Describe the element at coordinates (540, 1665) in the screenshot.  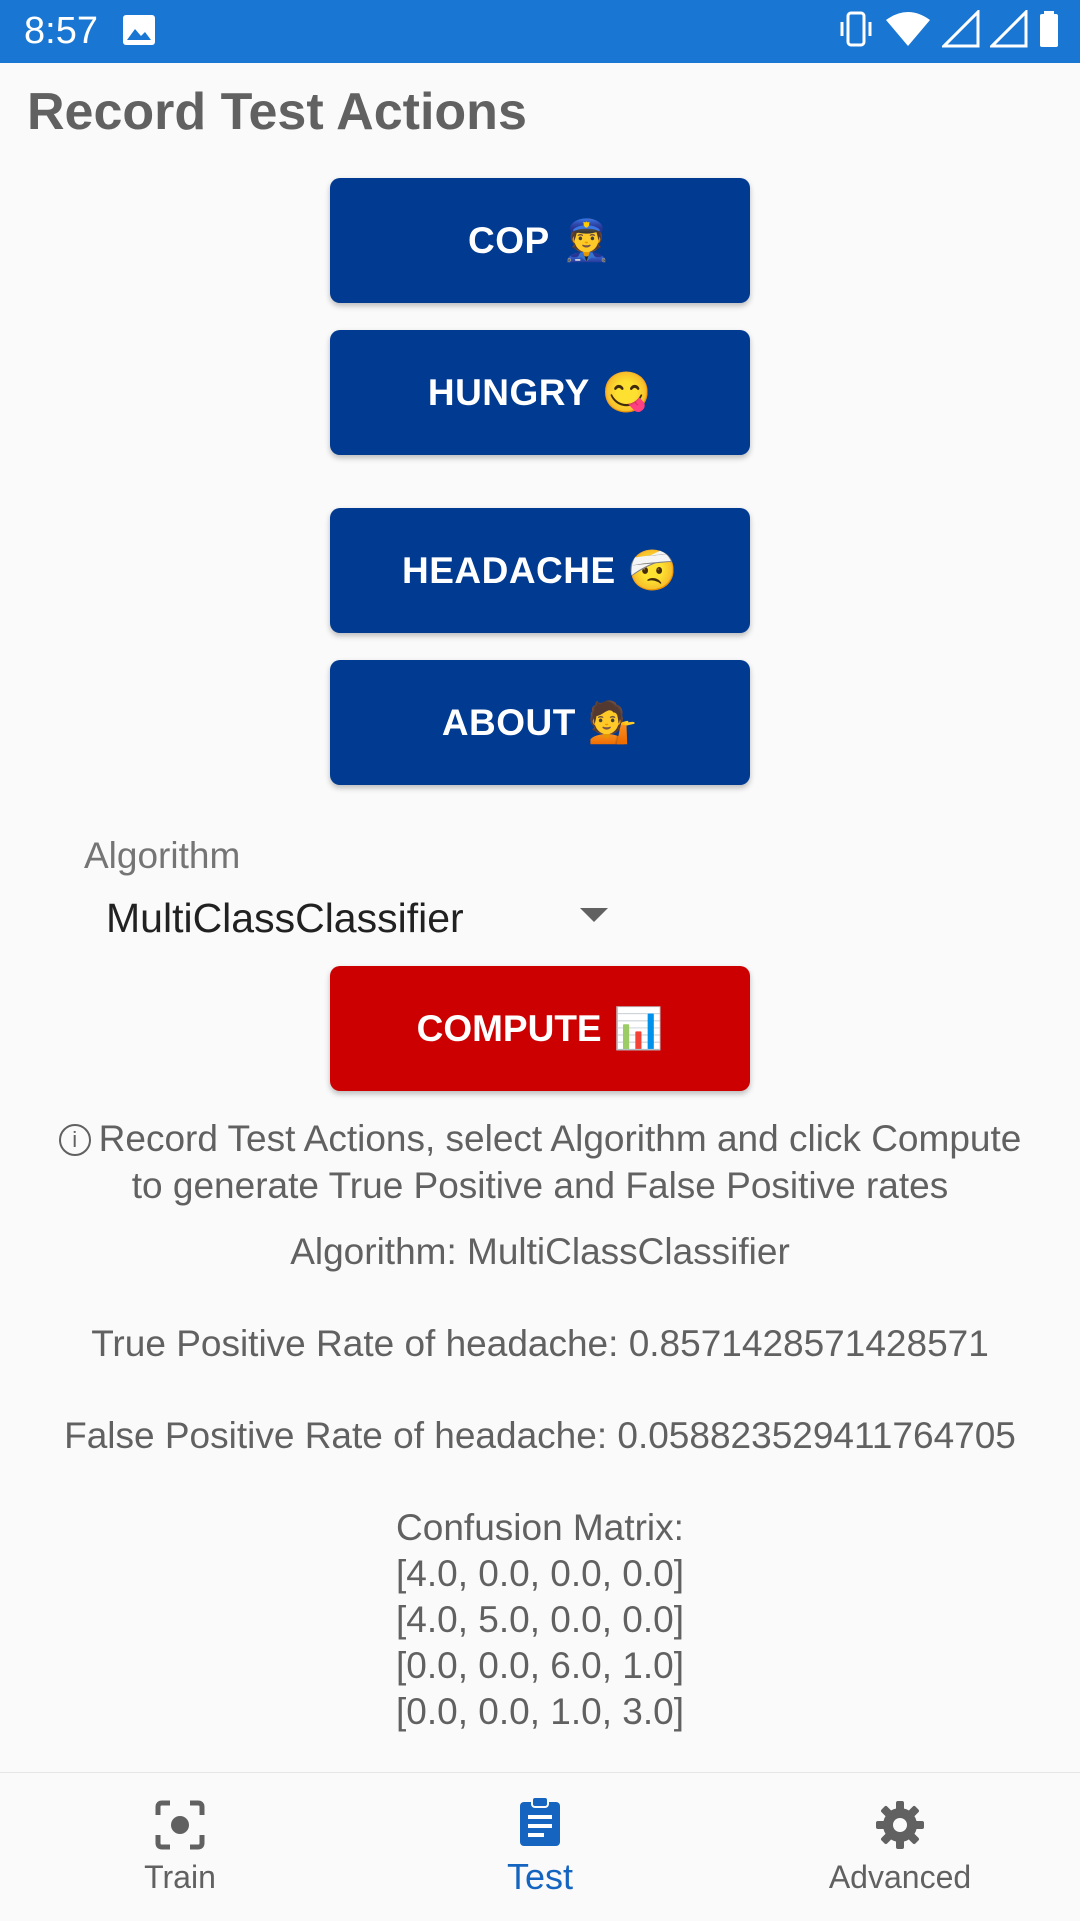
I see `confusion-matrix-row: [0.0, 0.0, 6.0, 1.0]` at that location.